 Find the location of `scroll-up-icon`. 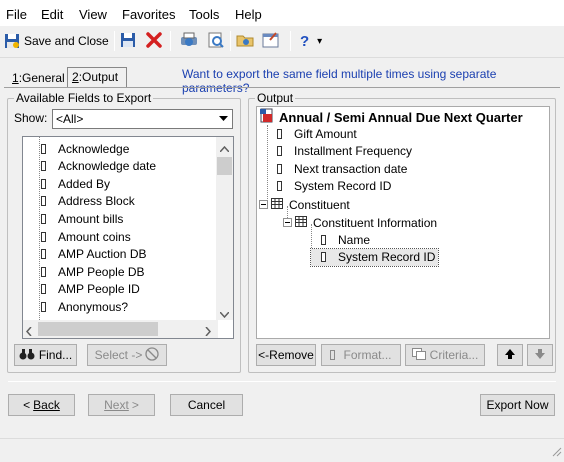

scroll-up-icon is located at coordinates (224, 148).